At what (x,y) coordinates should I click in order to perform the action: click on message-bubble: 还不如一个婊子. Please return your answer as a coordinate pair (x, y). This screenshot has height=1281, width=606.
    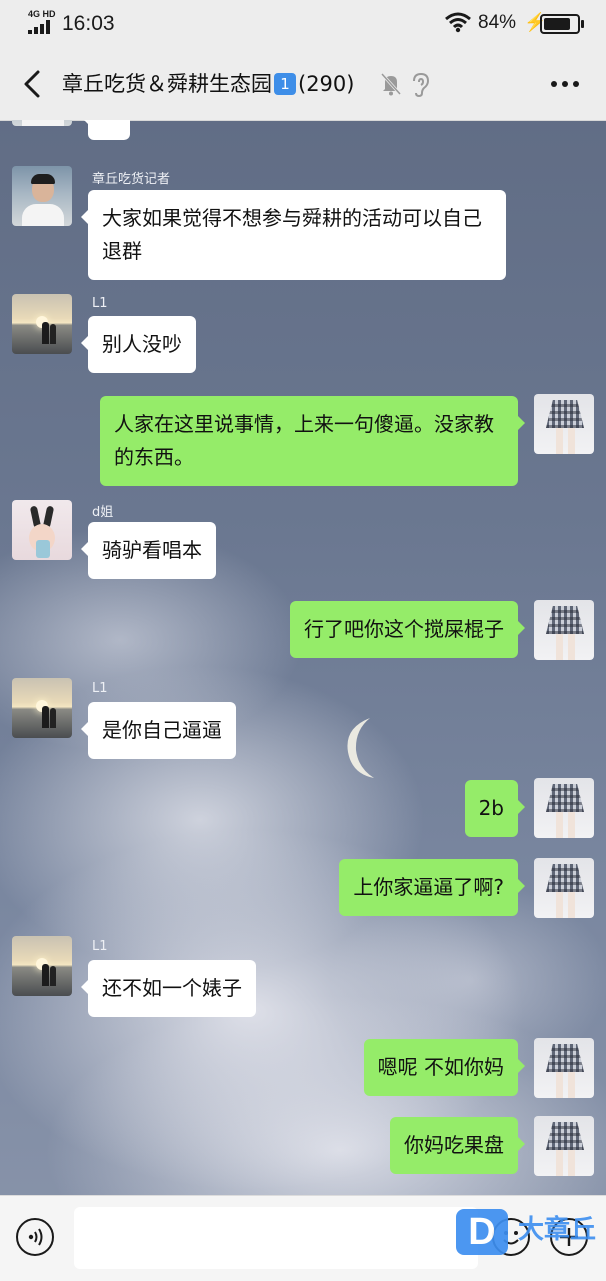
    Looking at the image, I should click on (168, 988).